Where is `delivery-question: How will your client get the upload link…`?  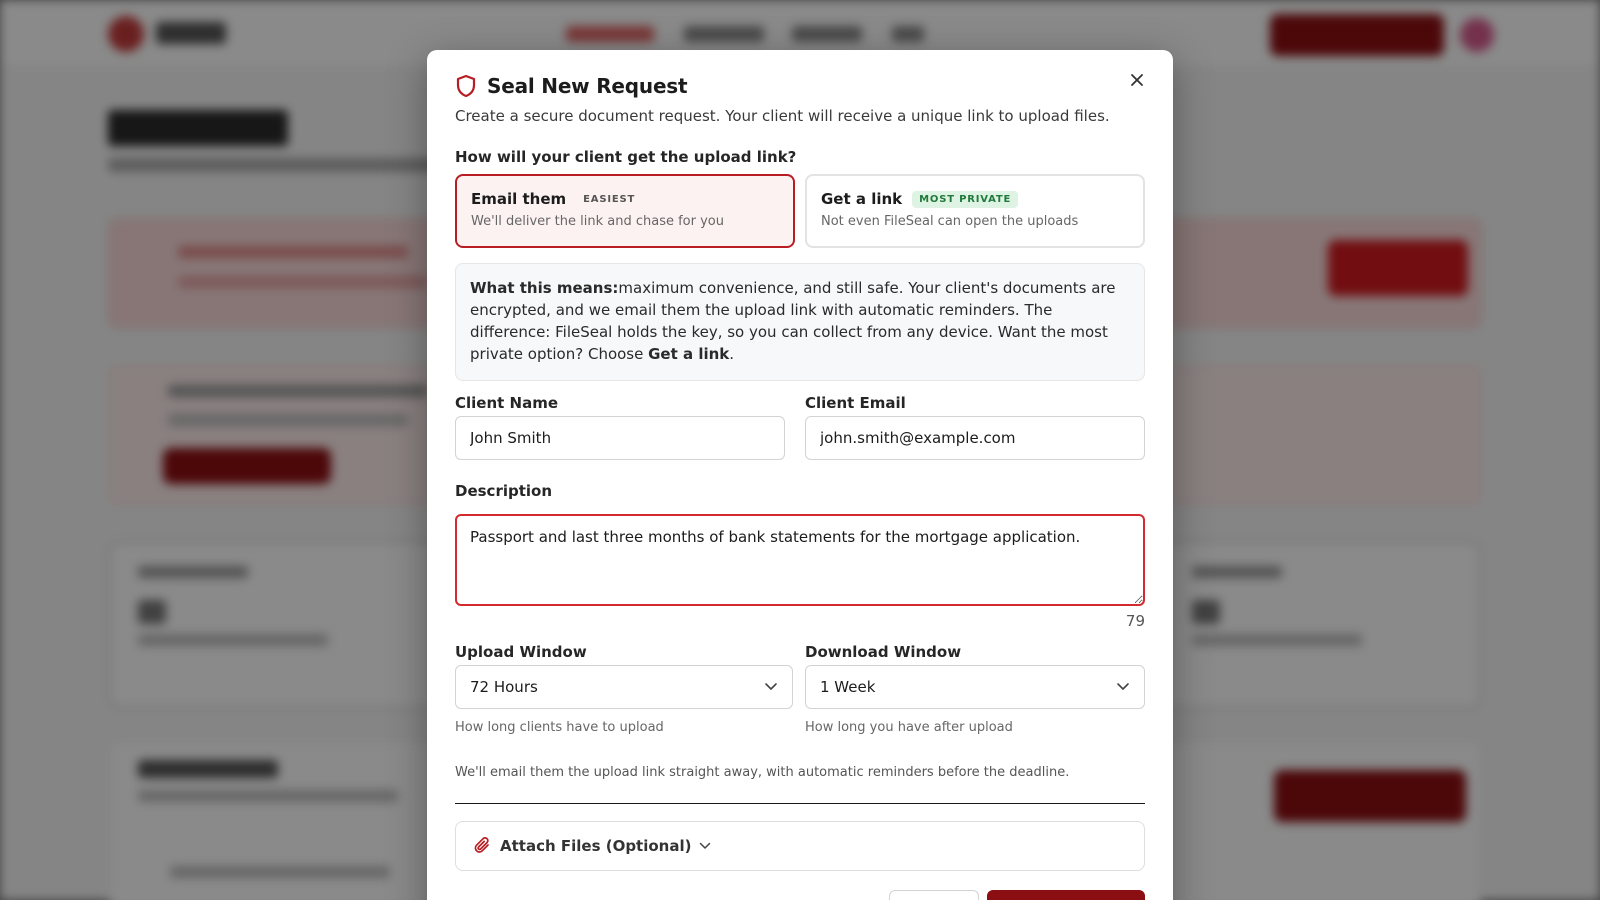 delivery-question: How will your client get the upload link… is located at coordinates (626, 157).